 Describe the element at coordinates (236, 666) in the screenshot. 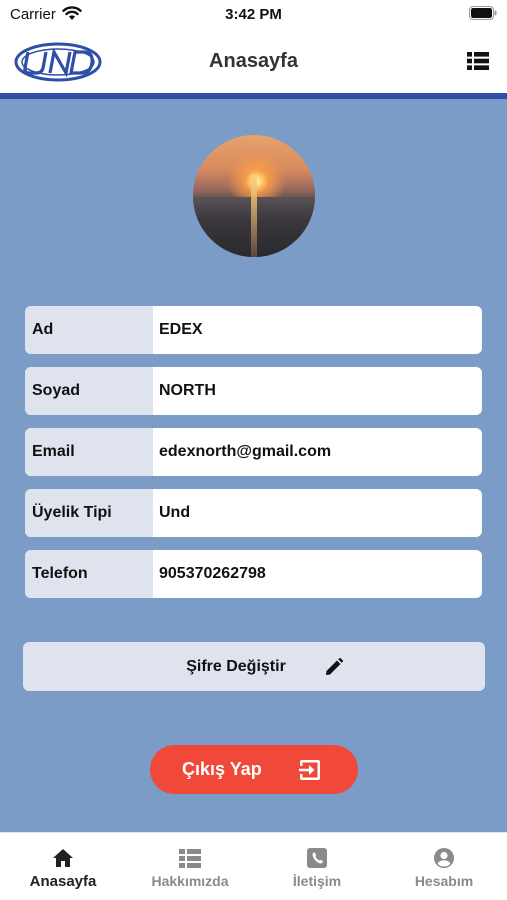

I see `change-password-label: Şifre Değiştir` at that location.